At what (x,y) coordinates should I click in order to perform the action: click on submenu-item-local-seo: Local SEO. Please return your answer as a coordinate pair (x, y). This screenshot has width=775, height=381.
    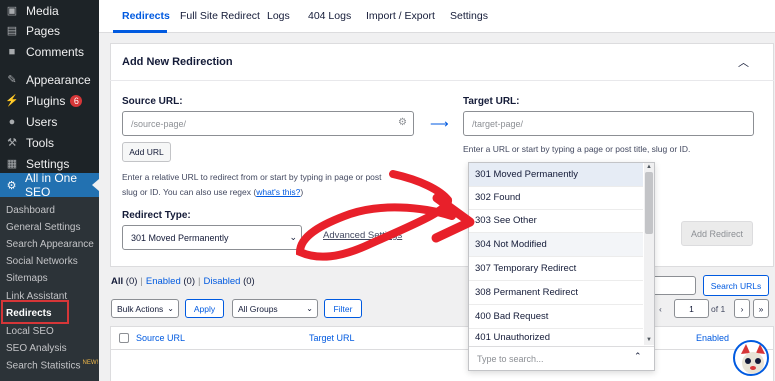
    Looking at the image, I should click on (30, 331).